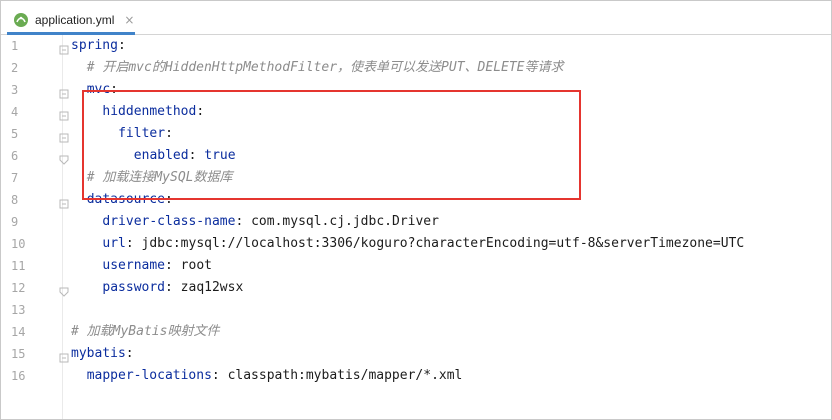 Image resolution: width=832 pixels, height=420 pixels. I want to click on yaml-key: spring, so click(94, 45).